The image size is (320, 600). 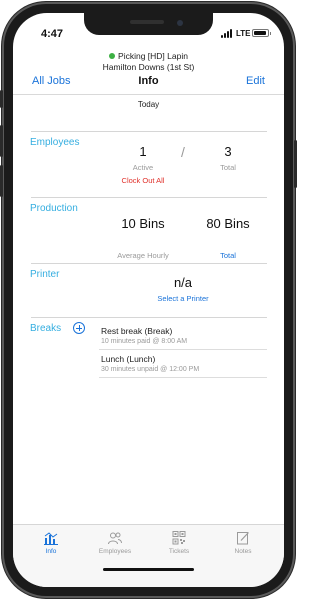 What do you see at coordinates (243, 33) in the screenshot?
I see `network-label: LTE` at bounding box center [243, 33].